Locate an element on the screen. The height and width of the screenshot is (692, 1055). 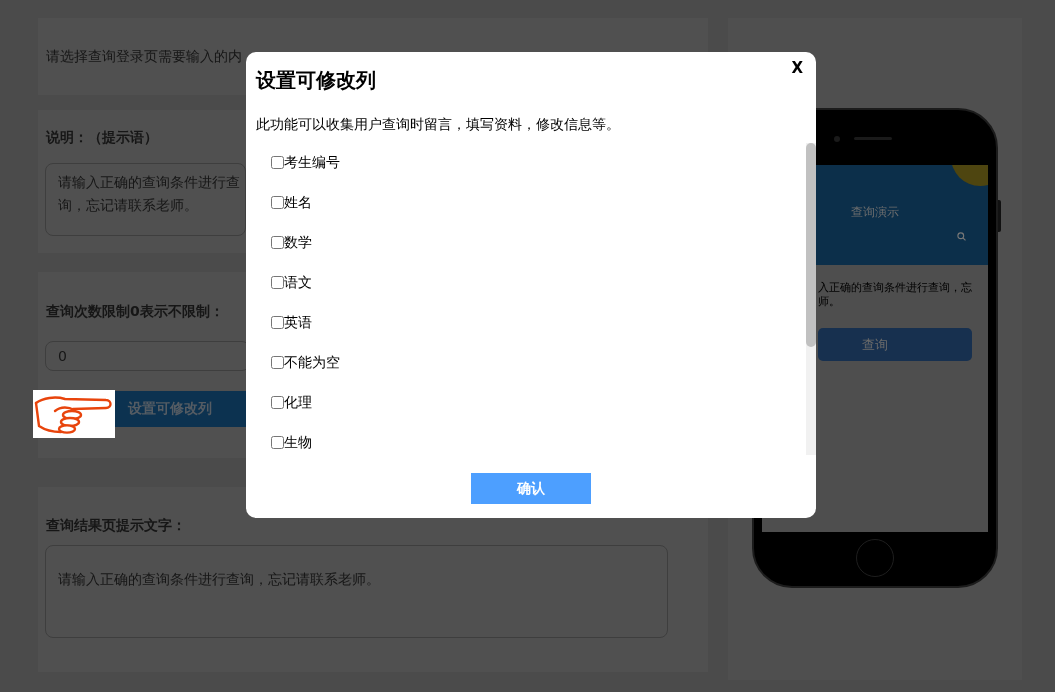
option-label: 英语 is located at coordinates (298, 322).